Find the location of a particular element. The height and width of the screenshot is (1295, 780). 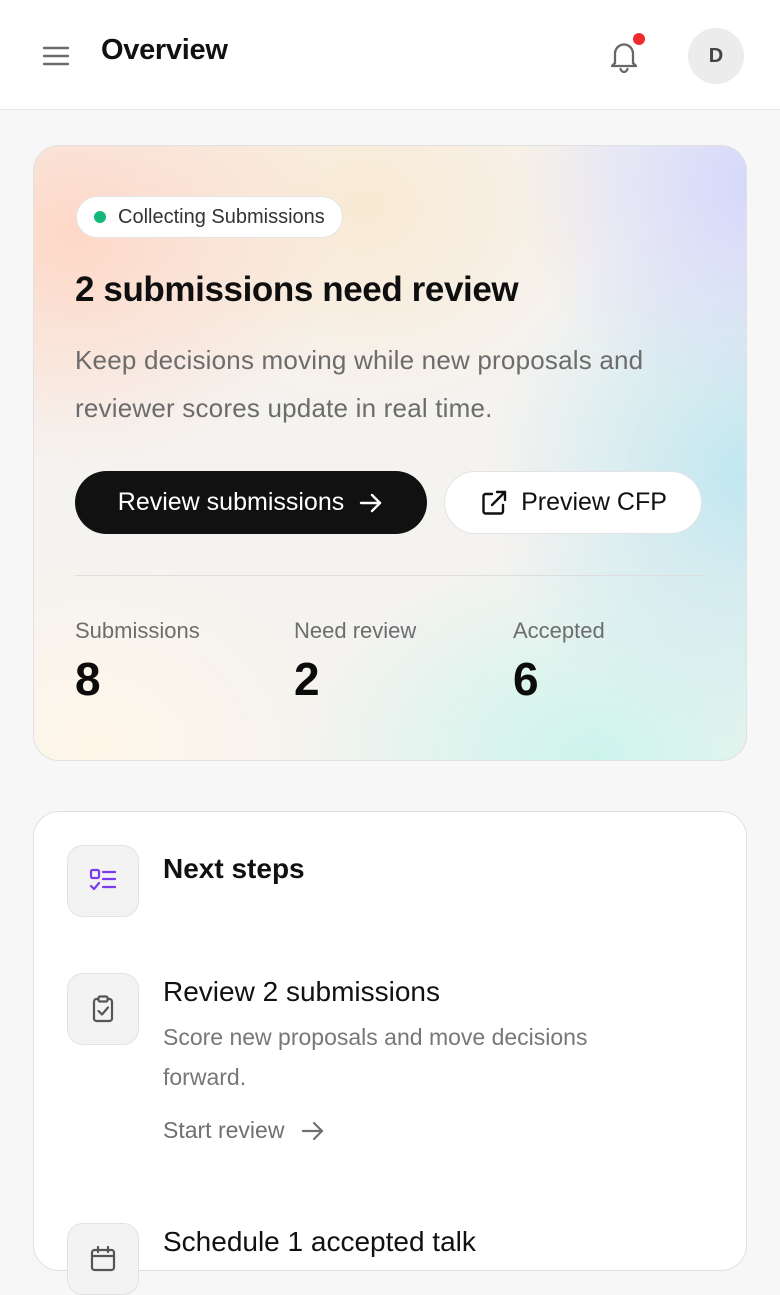

divider is located at coordinates (391, 575).